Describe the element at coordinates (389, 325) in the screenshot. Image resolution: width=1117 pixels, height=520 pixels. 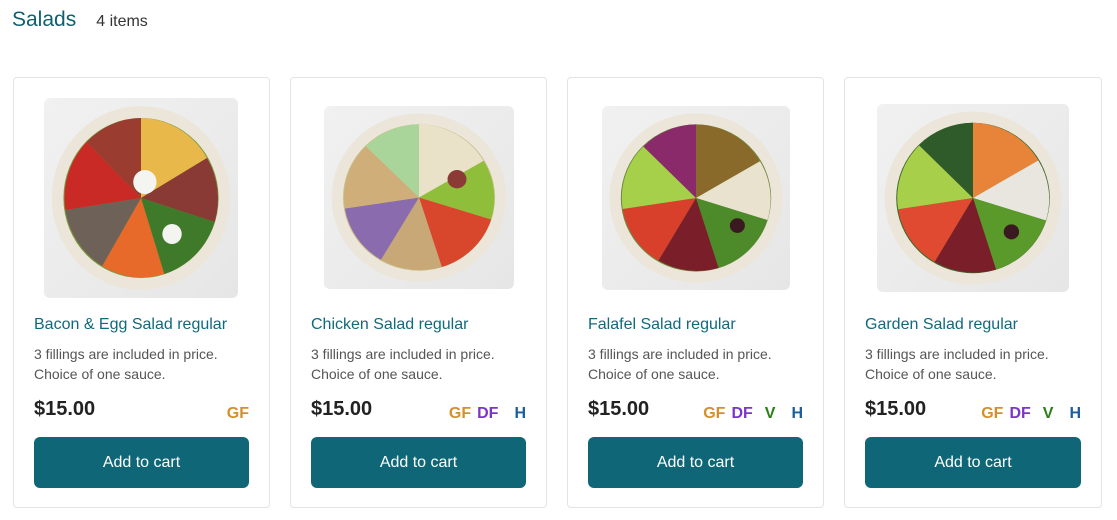
I see `product-title: Chicken Salad regular` at that location.